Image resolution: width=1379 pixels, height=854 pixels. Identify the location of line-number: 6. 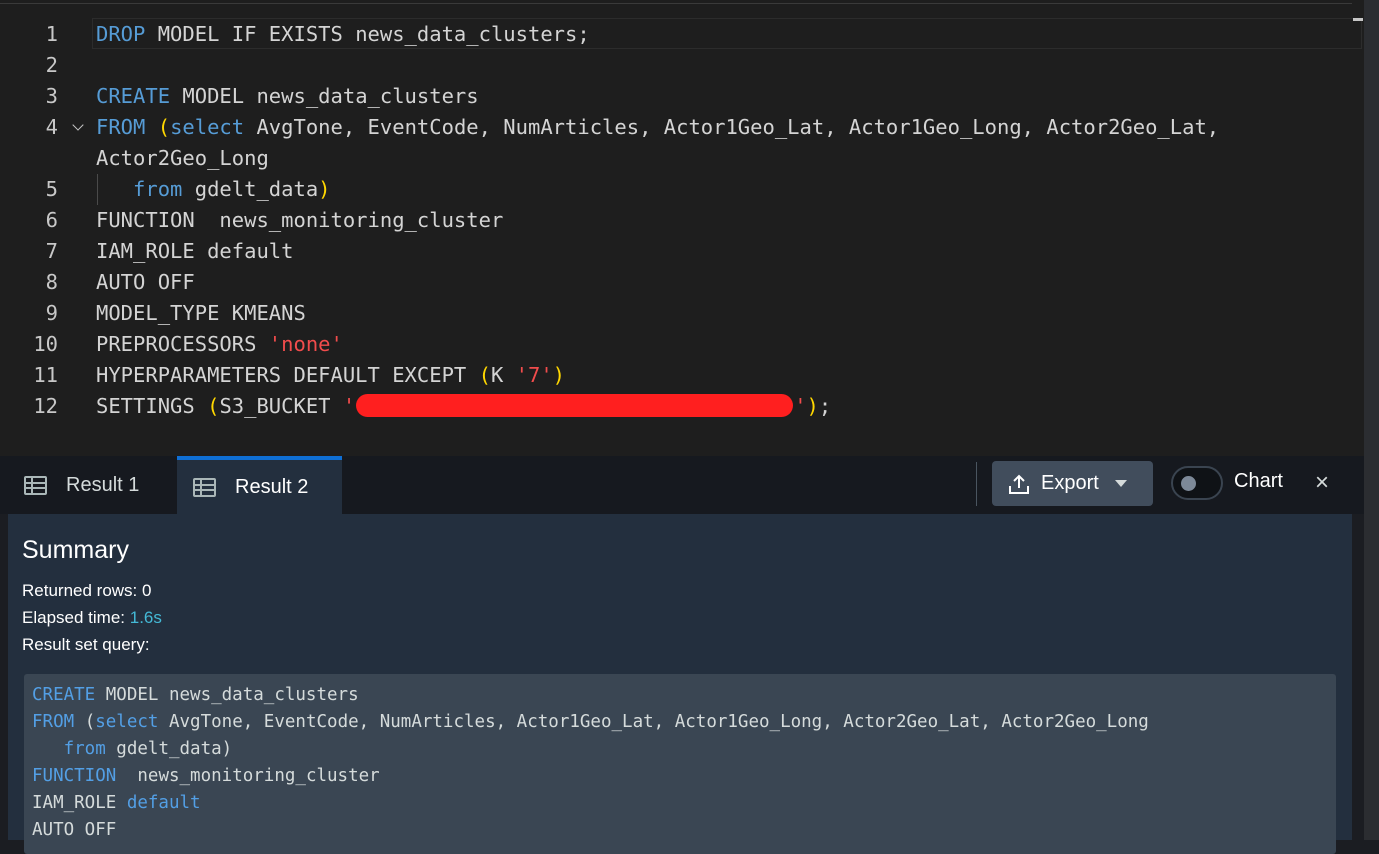
(51, 220).